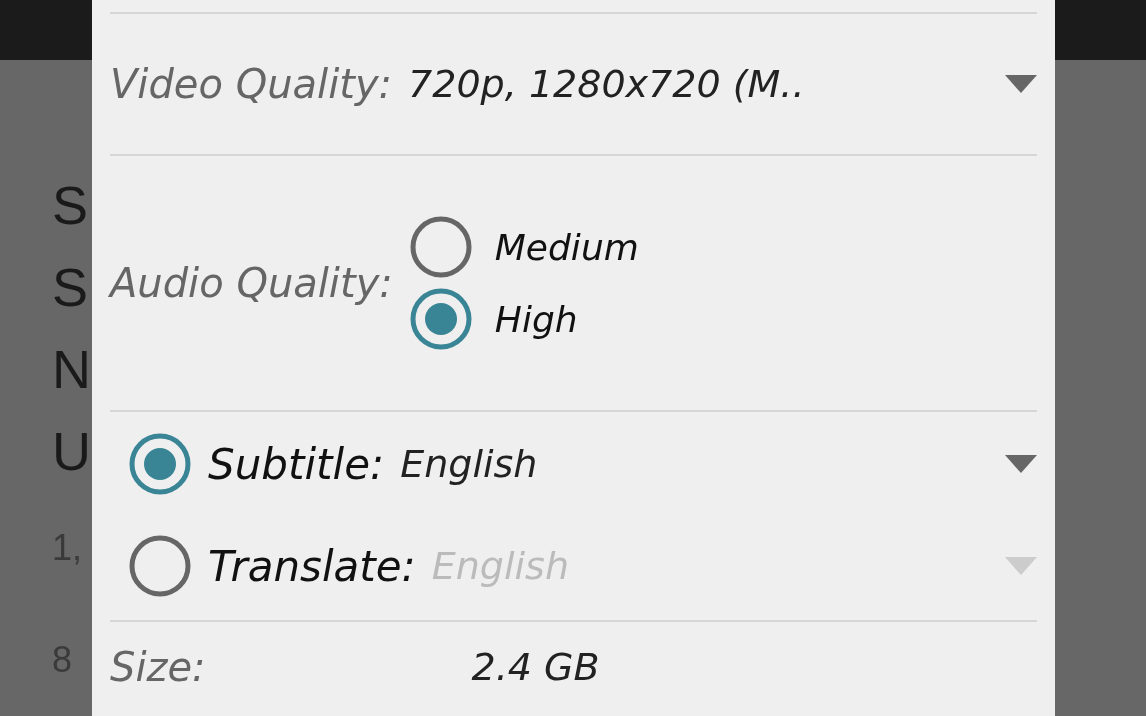 This screenshot has height=716, width=1146. I want to click on field-label: Audio Quality:, so click(251, 283).